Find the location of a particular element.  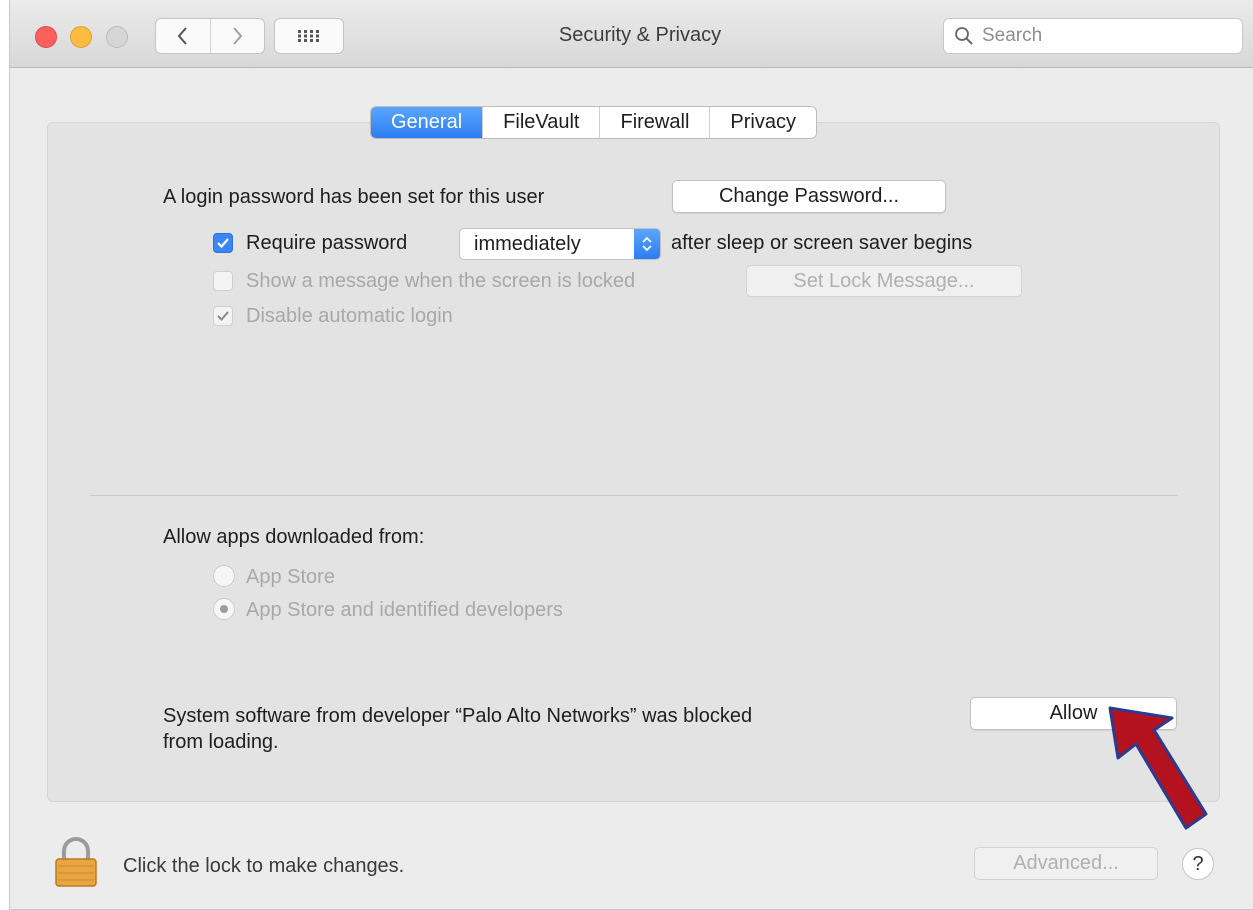

disable-auto-login-checkbox is located at coordinates (223, 316).